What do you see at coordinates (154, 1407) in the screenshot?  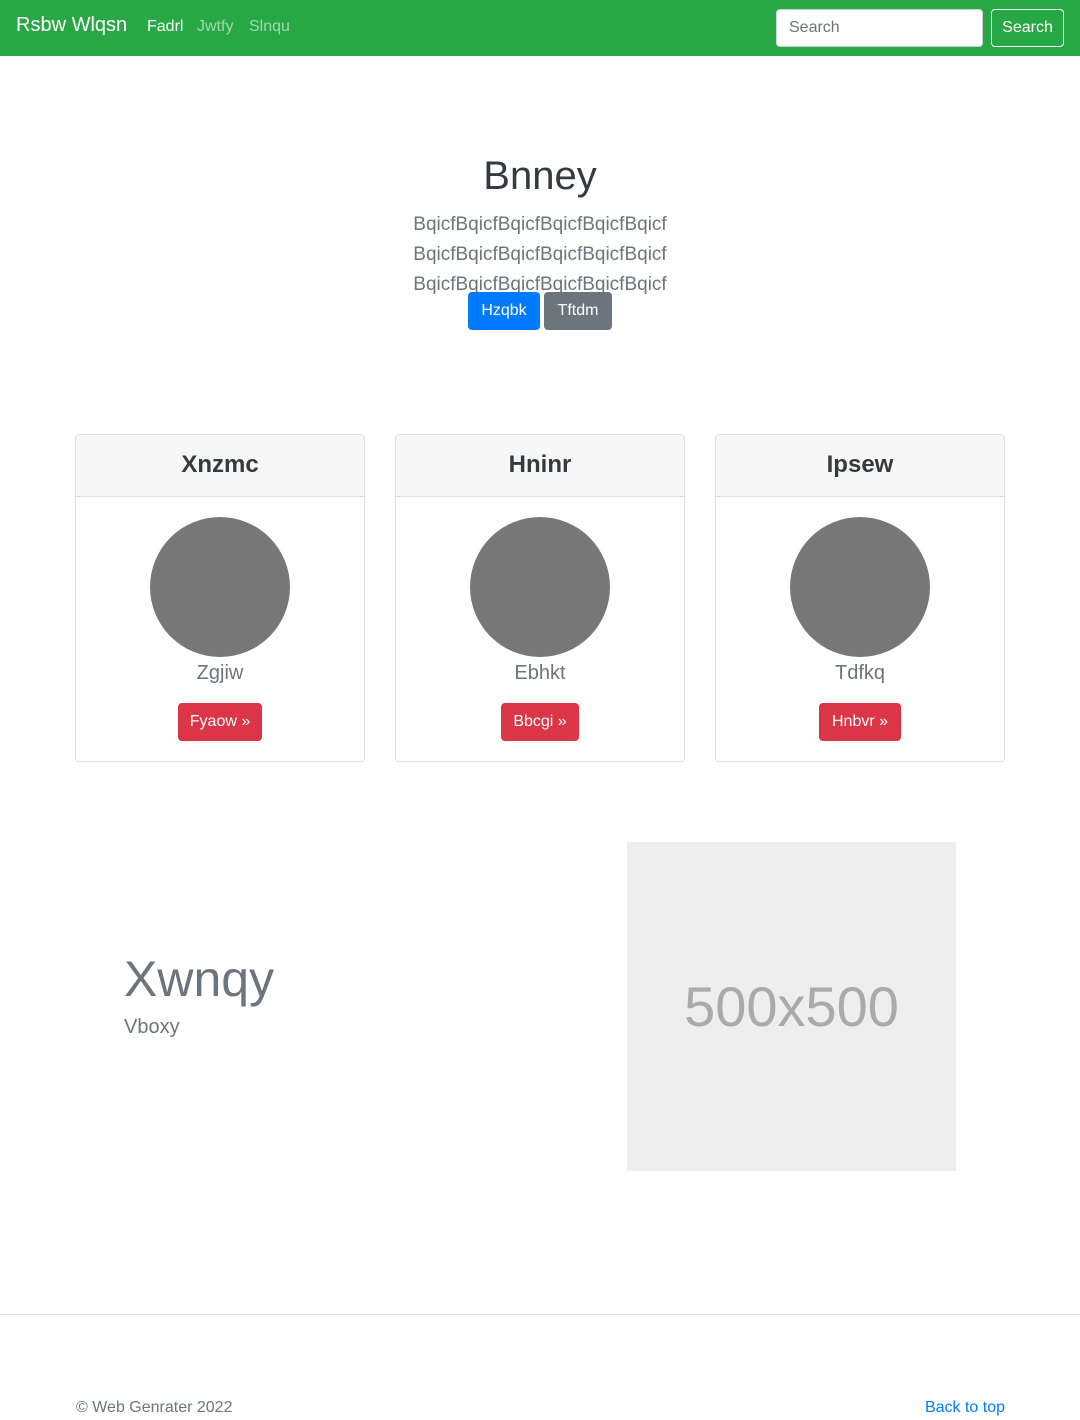 I see `footer-copyright: © Web Genrater 2022` at bounding box center [154, 1407].